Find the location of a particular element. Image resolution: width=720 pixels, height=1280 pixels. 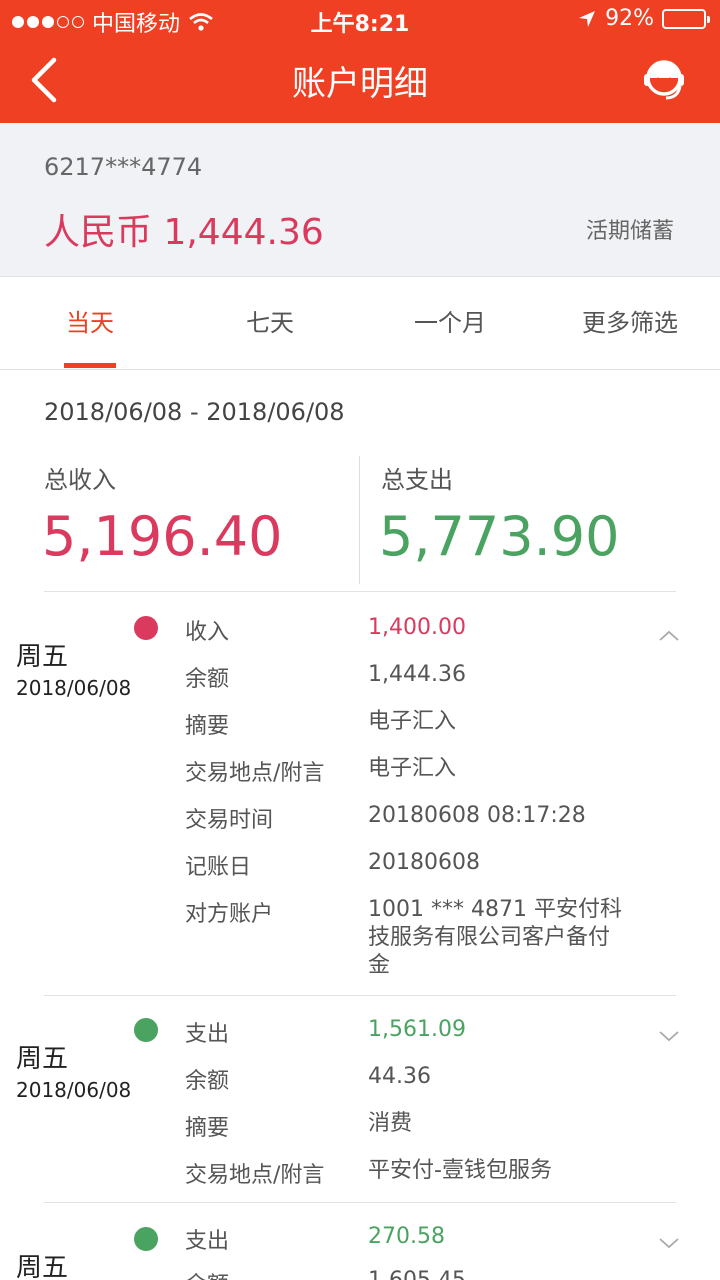

date-filter-tabs: 当天 七天 一个月 更多筛选 is located at coordinates (360, 323).